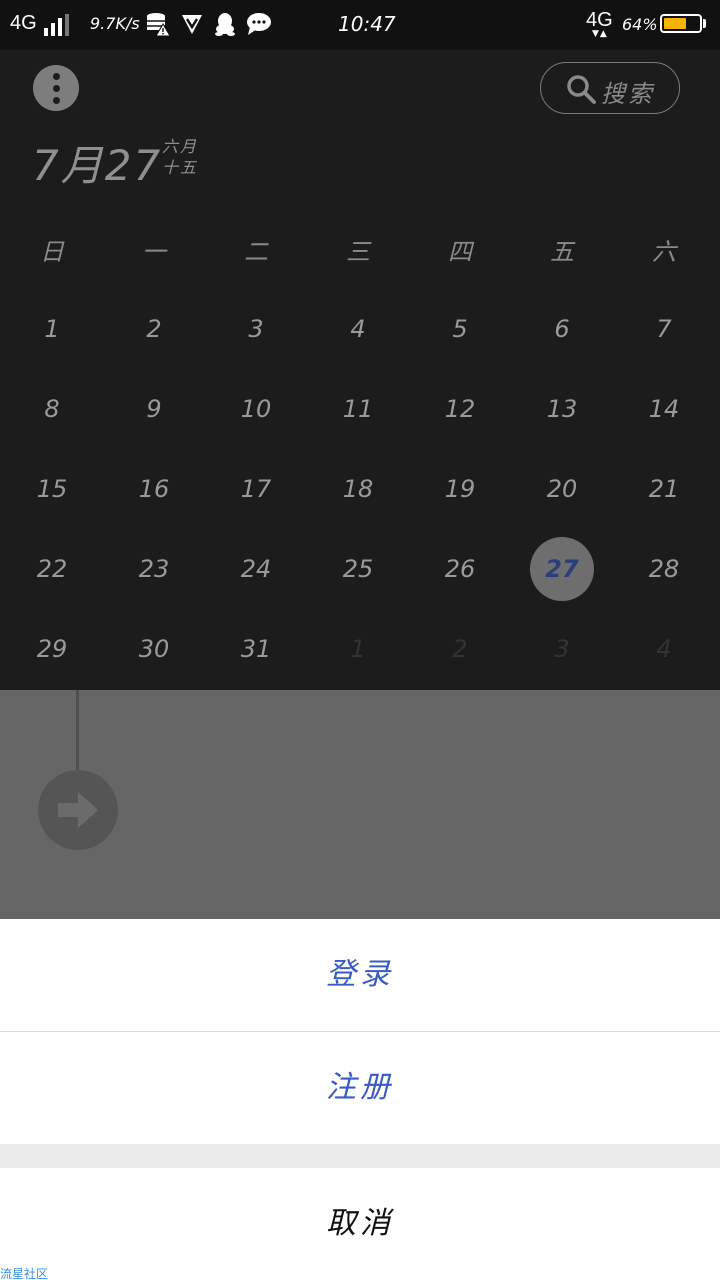 The width and height of the screenshot is (720, 1280). Describe the element at coordinates (58, 27) in the screenshot. I see `signal-icon` at that location.